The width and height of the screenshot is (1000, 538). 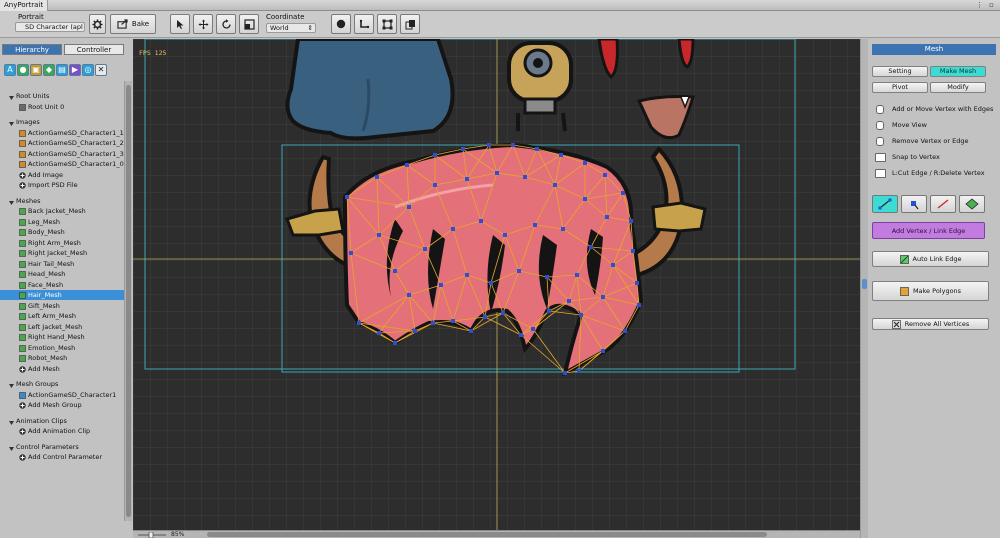 I want to click on remove-all-vertices-button: Remove All Vertices, so click(x=930, y=324).